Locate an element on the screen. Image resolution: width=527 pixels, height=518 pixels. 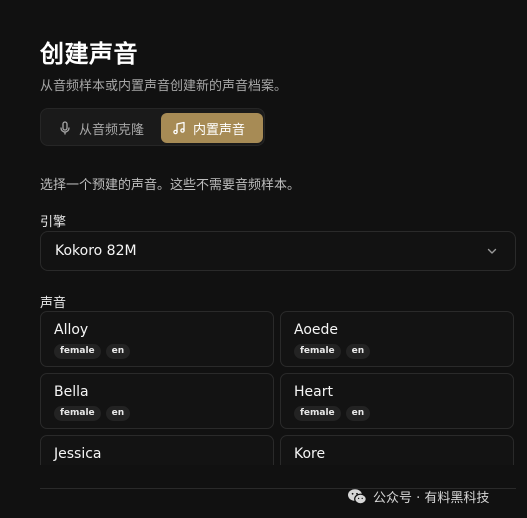
mode-switch: 从音频克隆 内置声音 is located at coordinates (152, 127).